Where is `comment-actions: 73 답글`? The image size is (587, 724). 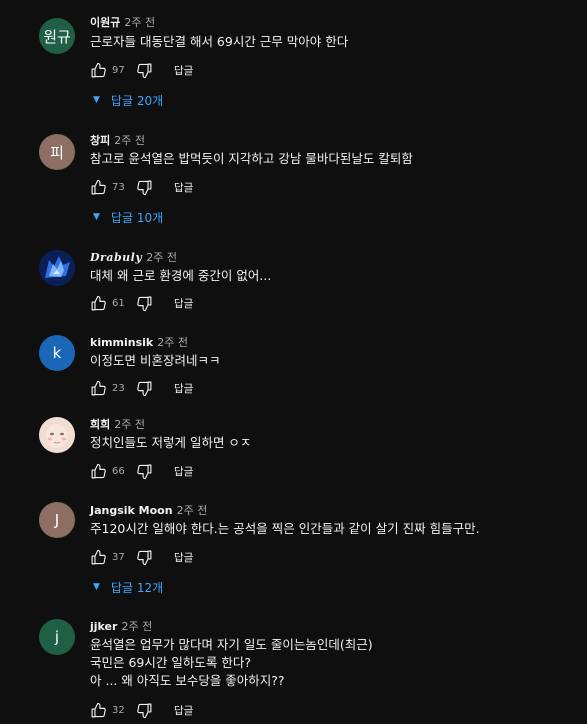
comment-actions: 73 답글 is located at coordinates (140, 187).